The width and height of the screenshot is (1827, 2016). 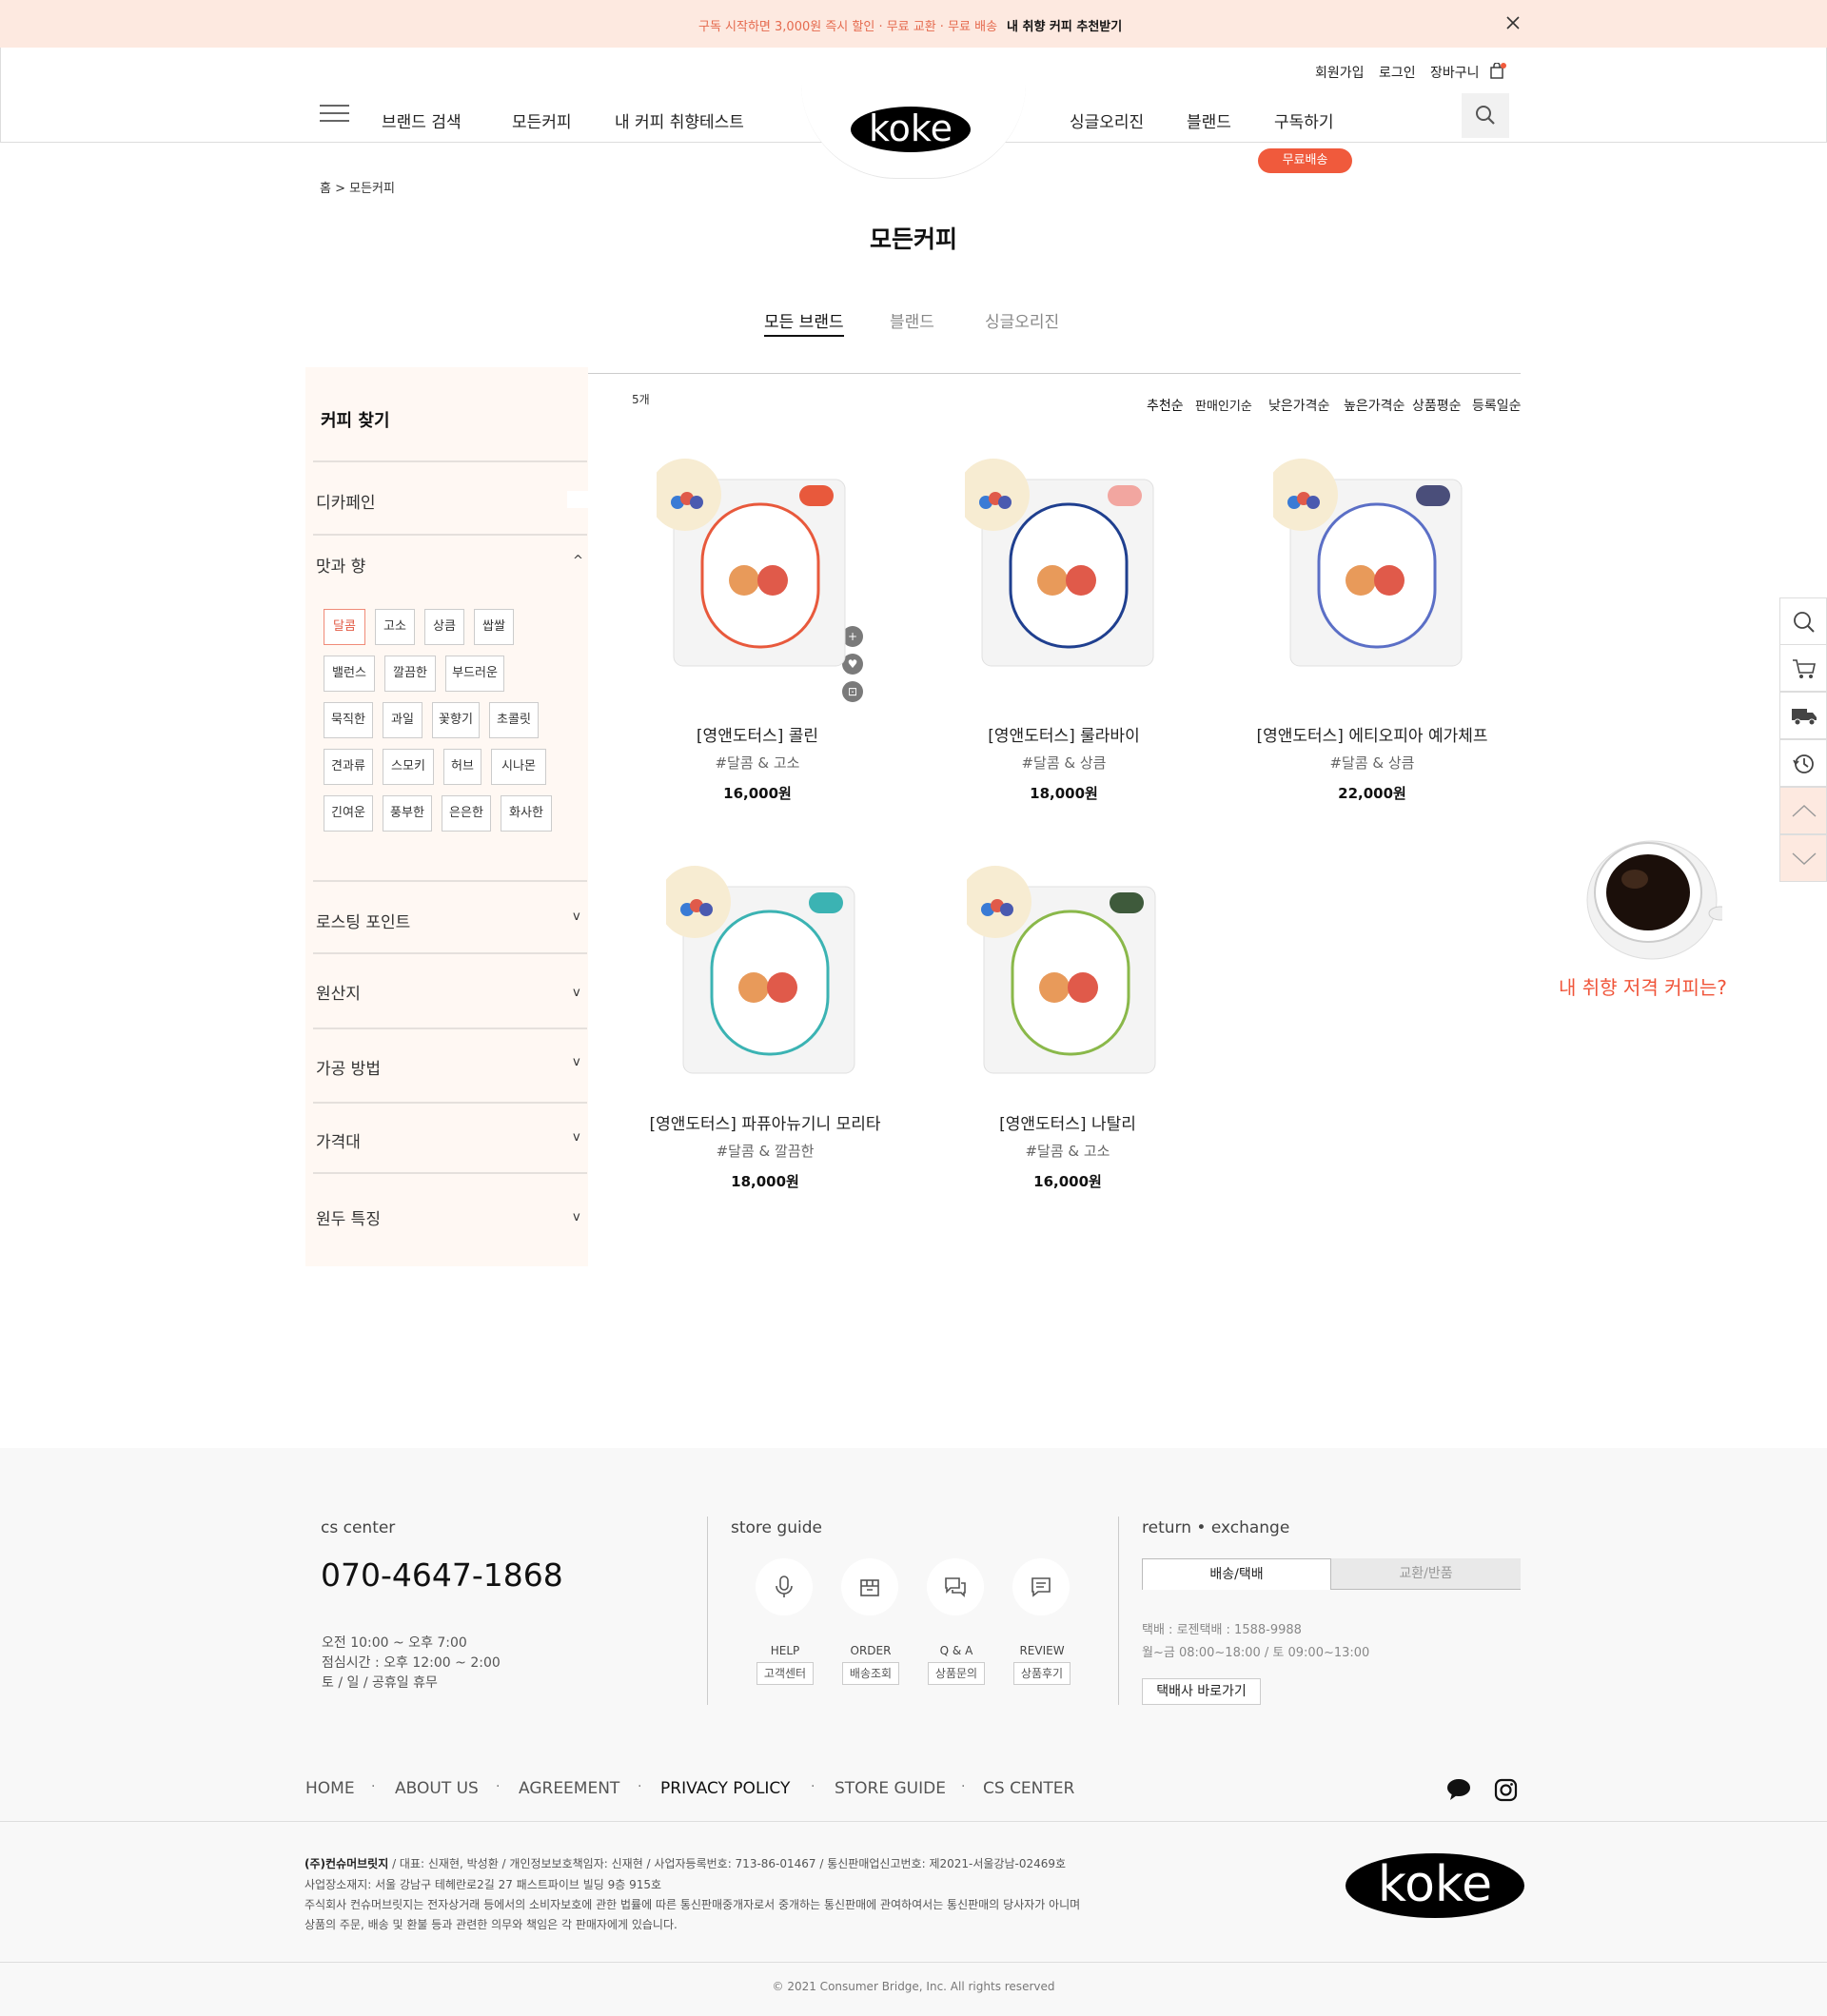 I want to click on chevron-up-icon: ^, so click(x=578, y=561).